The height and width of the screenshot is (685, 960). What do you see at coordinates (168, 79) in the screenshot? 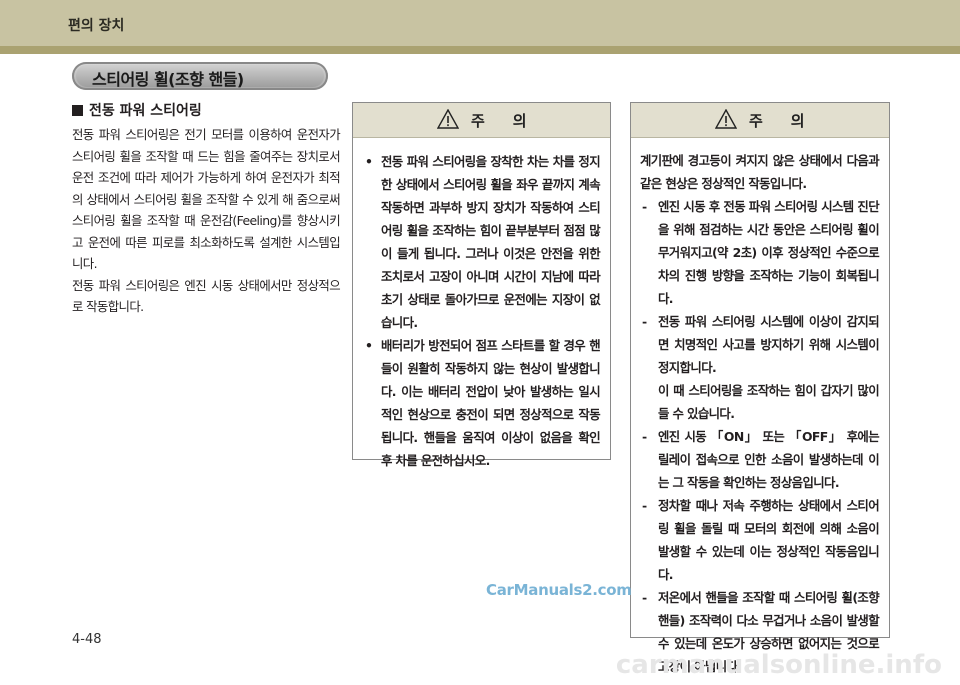
I see `section-title: 스티어링 휠(조향 핸들)` at bounding box center [168, 79].